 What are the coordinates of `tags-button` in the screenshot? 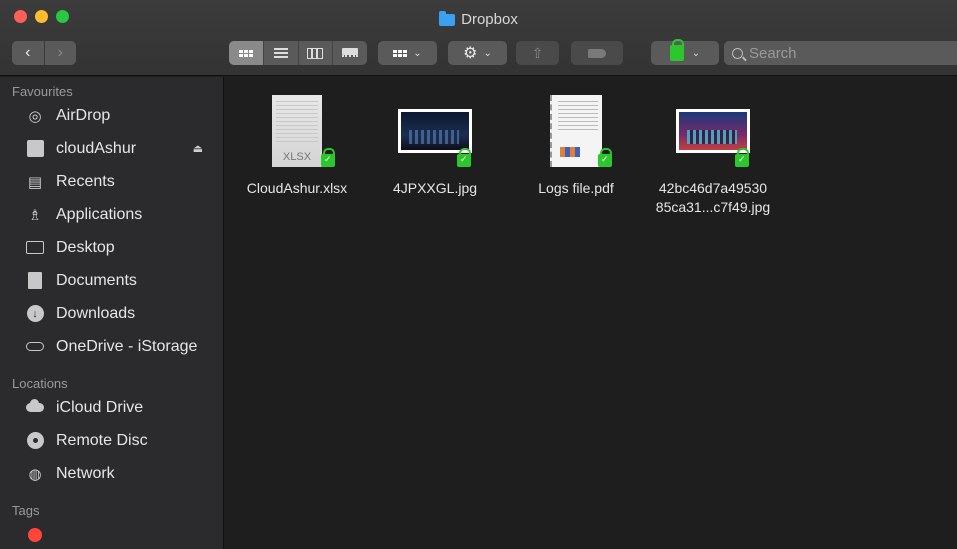 It's located at (597, 53).